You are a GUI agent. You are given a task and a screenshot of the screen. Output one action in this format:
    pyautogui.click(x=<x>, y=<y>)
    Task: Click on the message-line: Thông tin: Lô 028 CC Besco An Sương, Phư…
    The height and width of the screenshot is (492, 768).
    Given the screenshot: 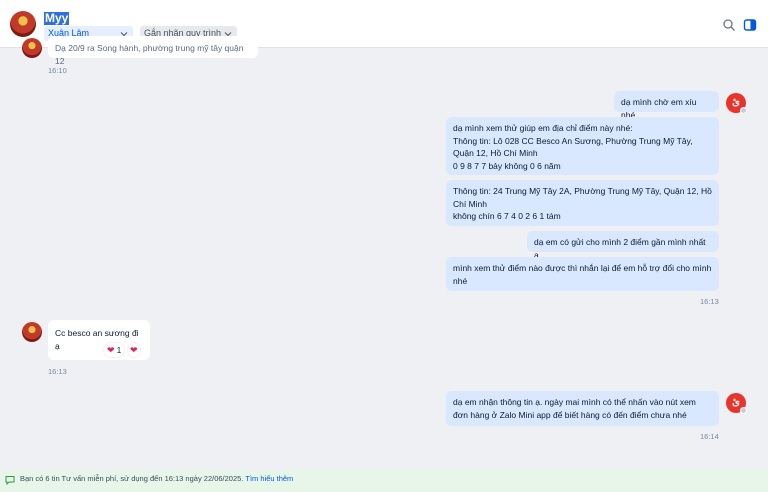 What is the action you would take?
    pyautogui.click(x=573, y=147)
    